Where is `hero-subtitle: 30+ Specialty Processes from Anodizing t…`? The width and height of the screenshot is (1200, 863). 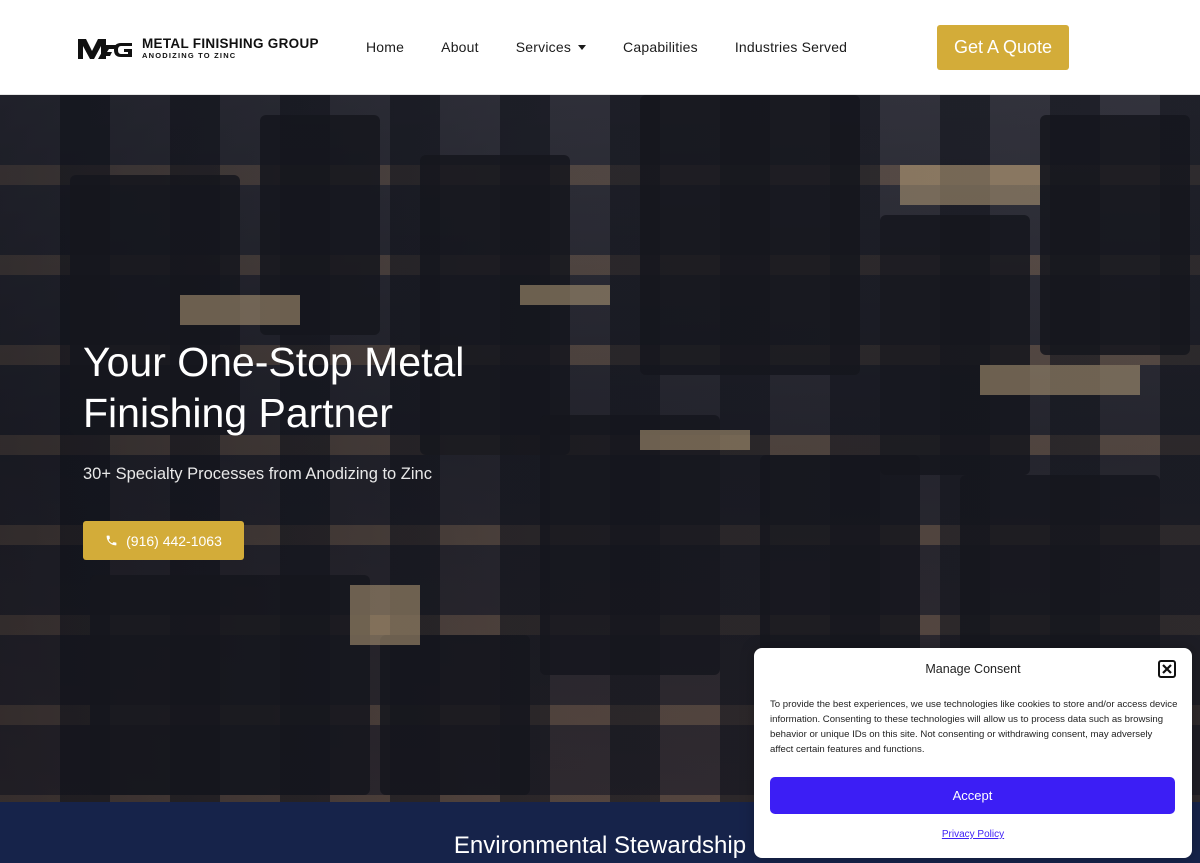 hero-subtitle: 30+ Specialty Processes from Anodizing t… is located at coordinates (257, 474).